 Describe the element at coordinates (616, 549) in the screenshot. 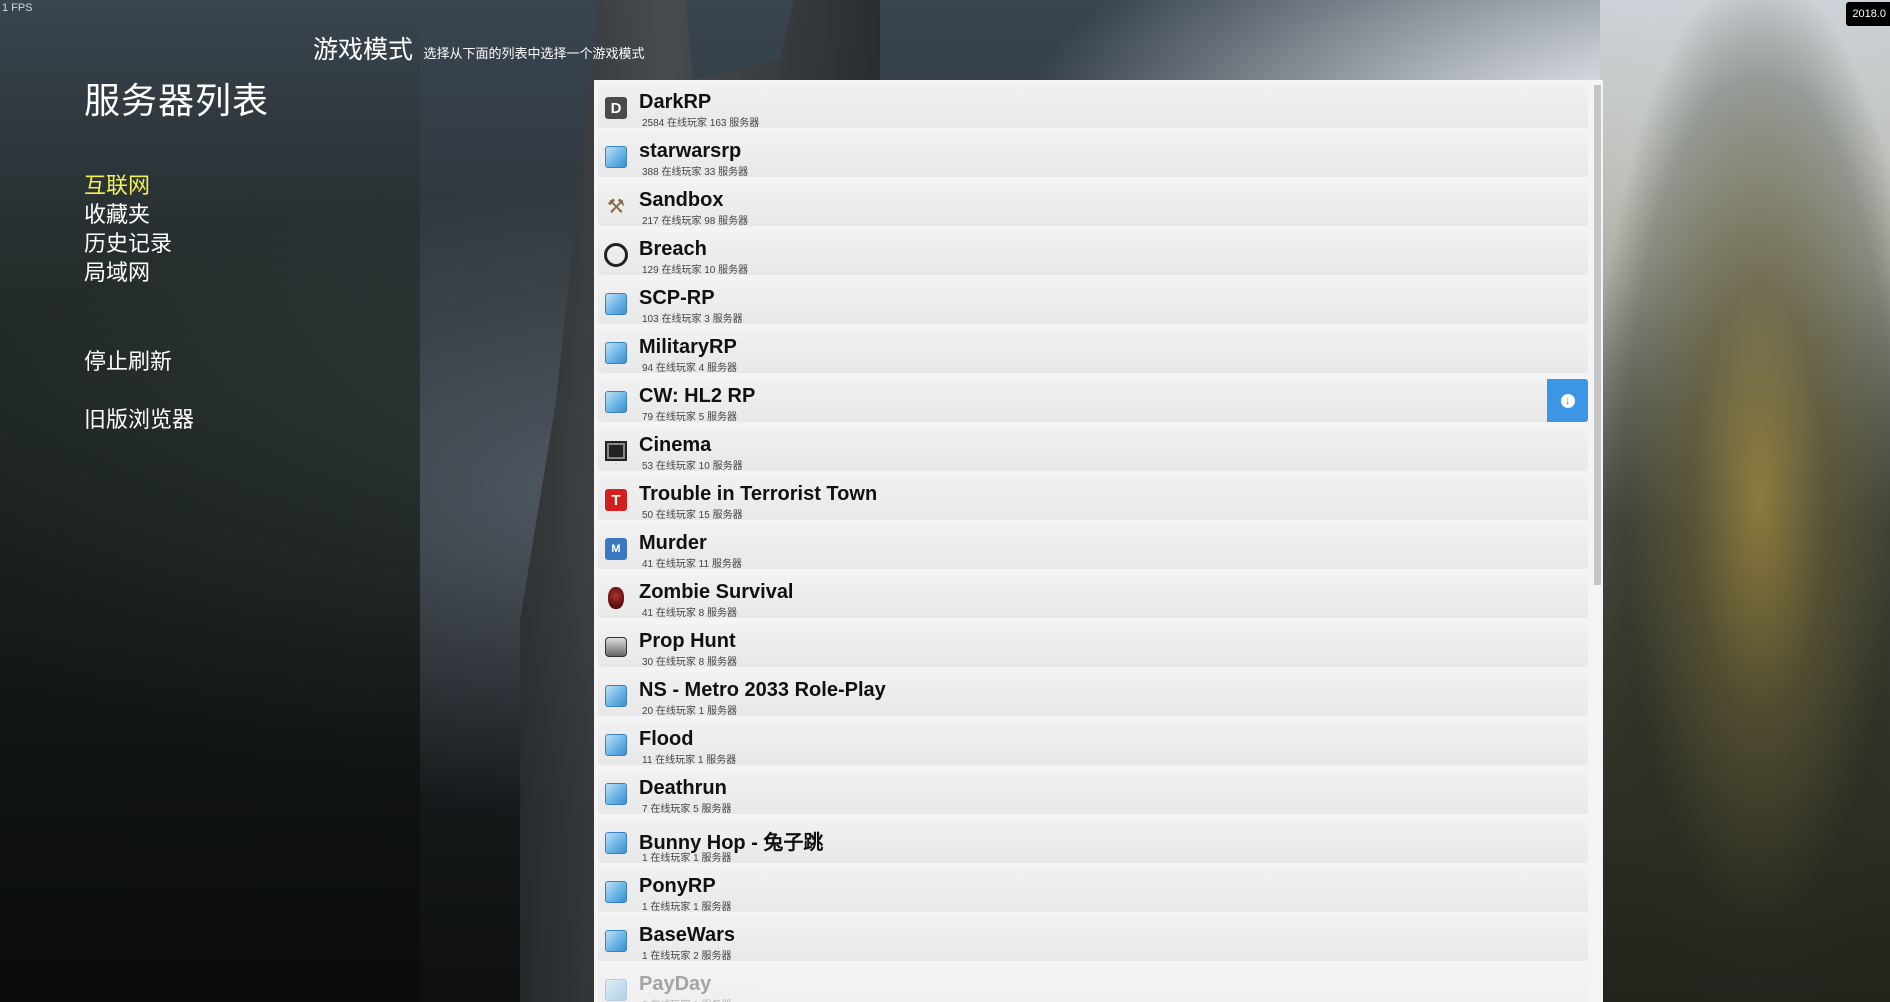

I see `murder-icon: M` at that location.